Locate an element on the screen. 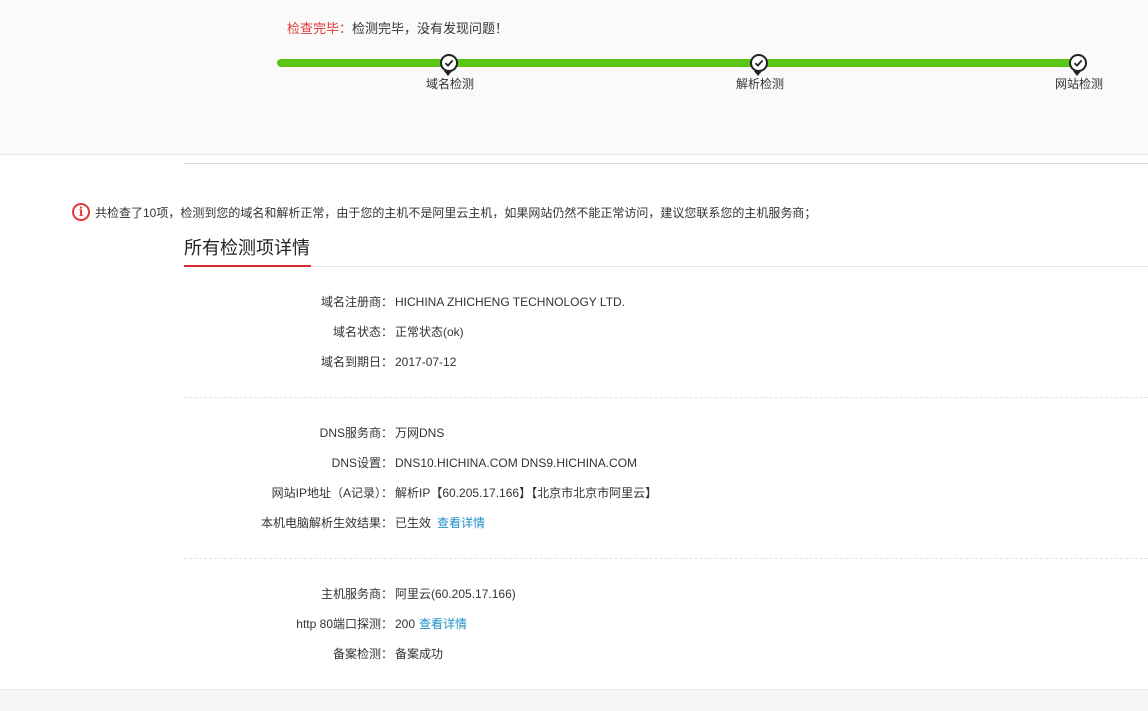 Image resolution: width=1148 pixels, height=711 pixels. section-divider is located at coordinates (729, 266).